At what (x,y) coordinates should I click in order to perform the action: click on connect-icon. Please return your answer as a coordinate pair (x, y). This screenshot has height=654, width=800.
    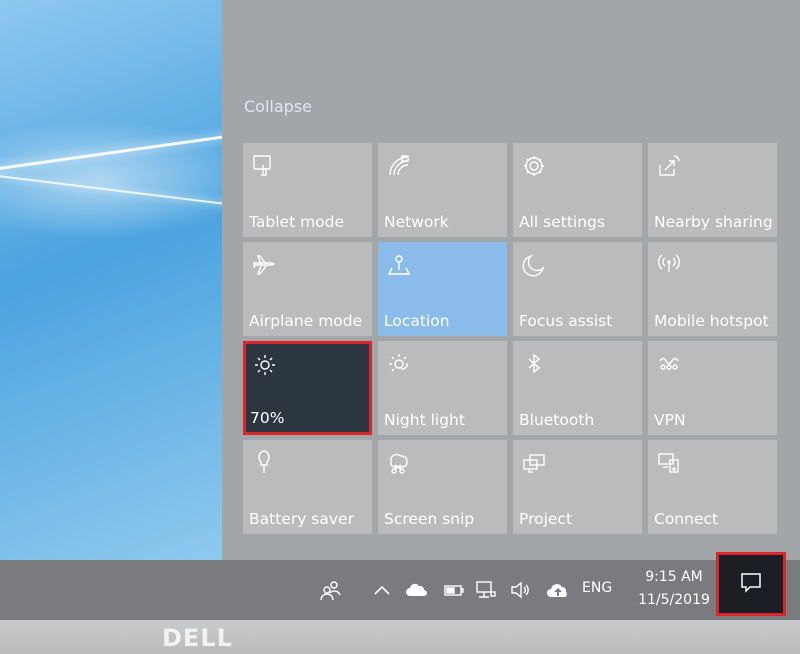
    Looking at the image, I should click on (669, 463).